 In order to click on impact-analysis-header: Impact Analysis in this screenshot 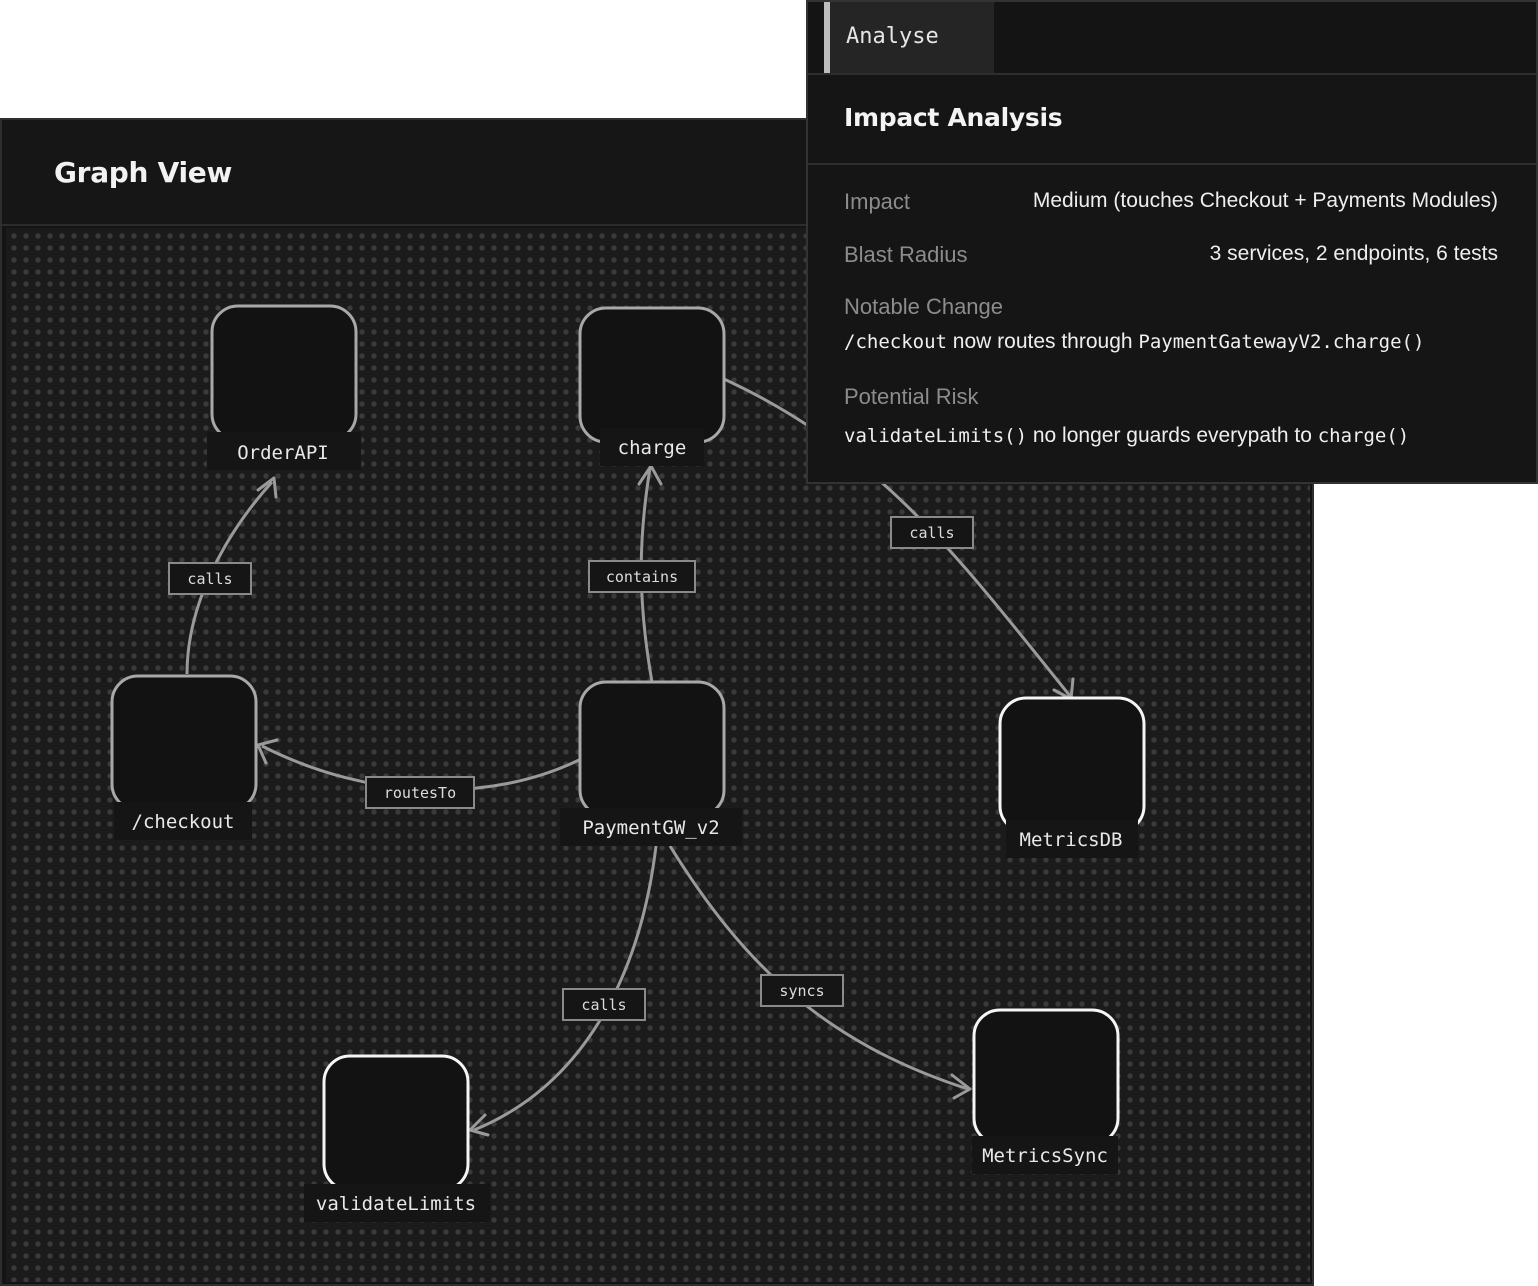, I will do `click(1172, 120)`.